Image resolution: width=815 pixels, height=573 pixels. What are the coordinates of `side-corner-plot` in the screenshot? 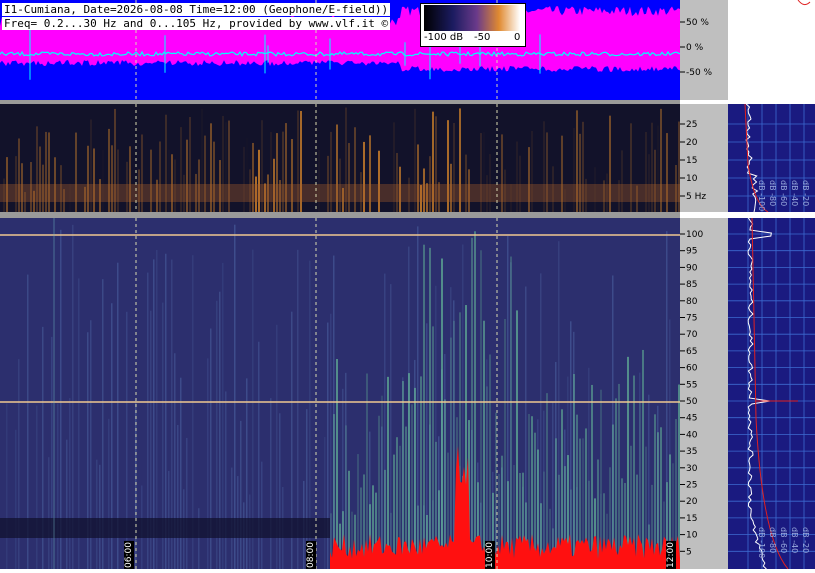 It's located at (804, 3).